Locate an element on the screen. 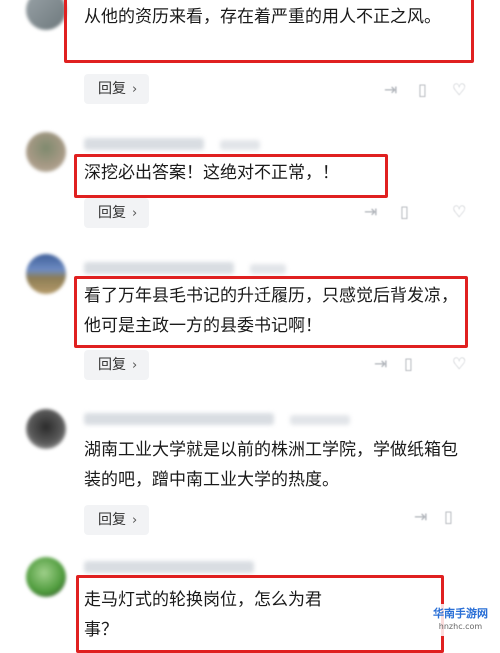 This screenshot has height=653, width=500. comment-text: 深挖必出答案！这绝对不正常，！ is located at coordinates (211, 173).